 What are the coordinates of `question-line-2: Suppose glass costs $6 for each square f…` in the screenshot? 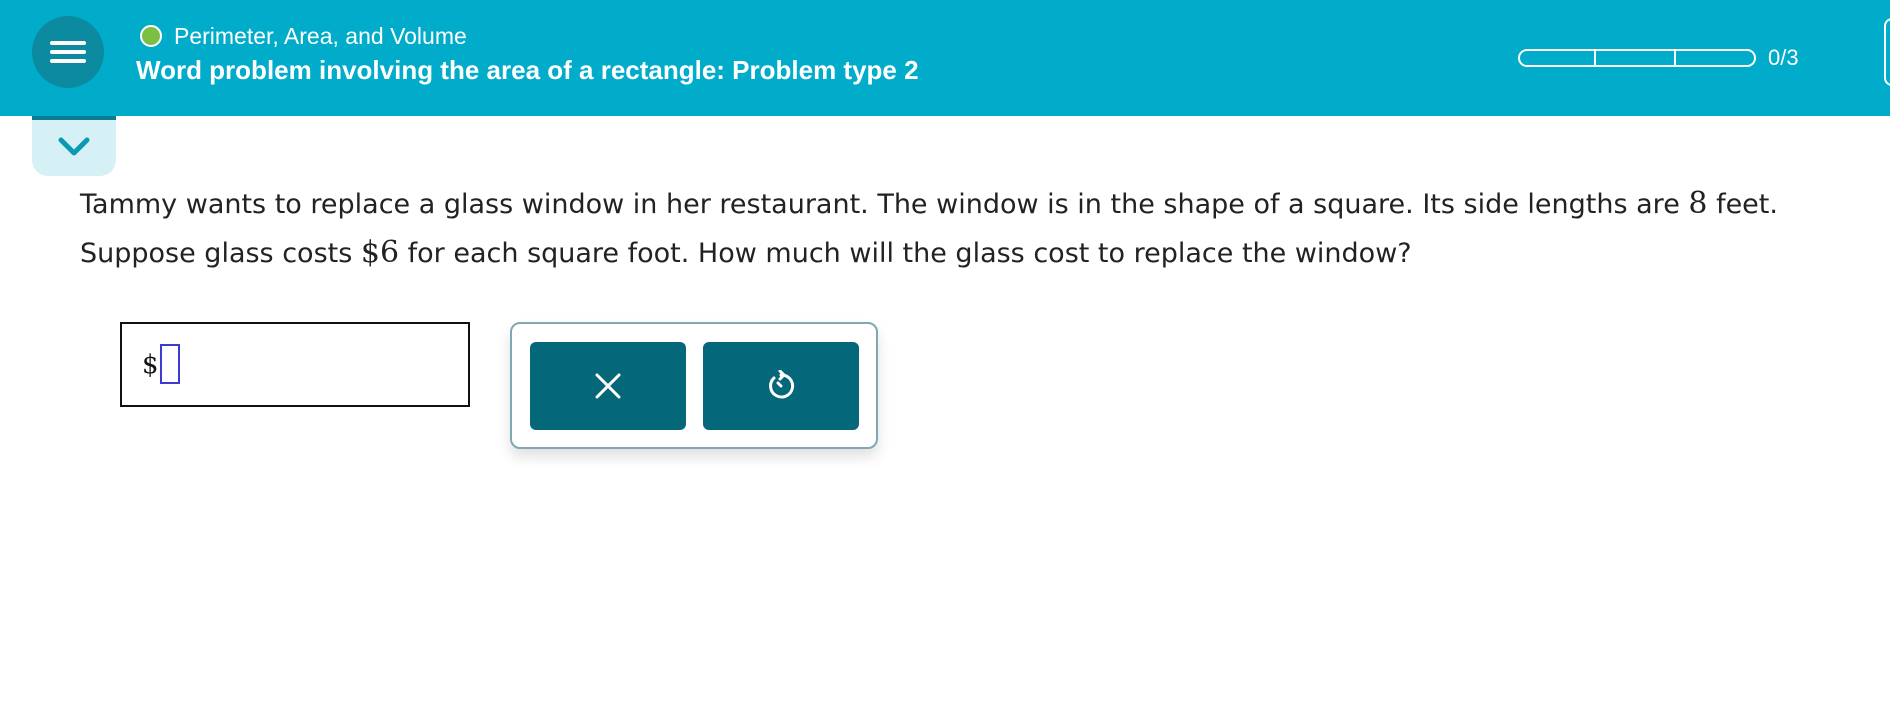 It's located at (980, 253).